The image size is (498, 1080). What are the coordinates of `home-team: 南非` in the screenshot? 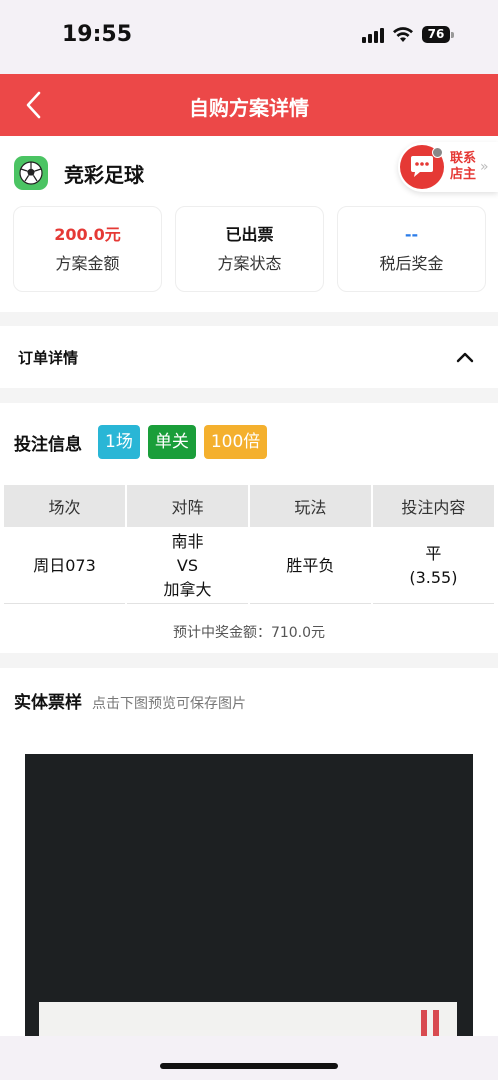 It's located at (187, 541).